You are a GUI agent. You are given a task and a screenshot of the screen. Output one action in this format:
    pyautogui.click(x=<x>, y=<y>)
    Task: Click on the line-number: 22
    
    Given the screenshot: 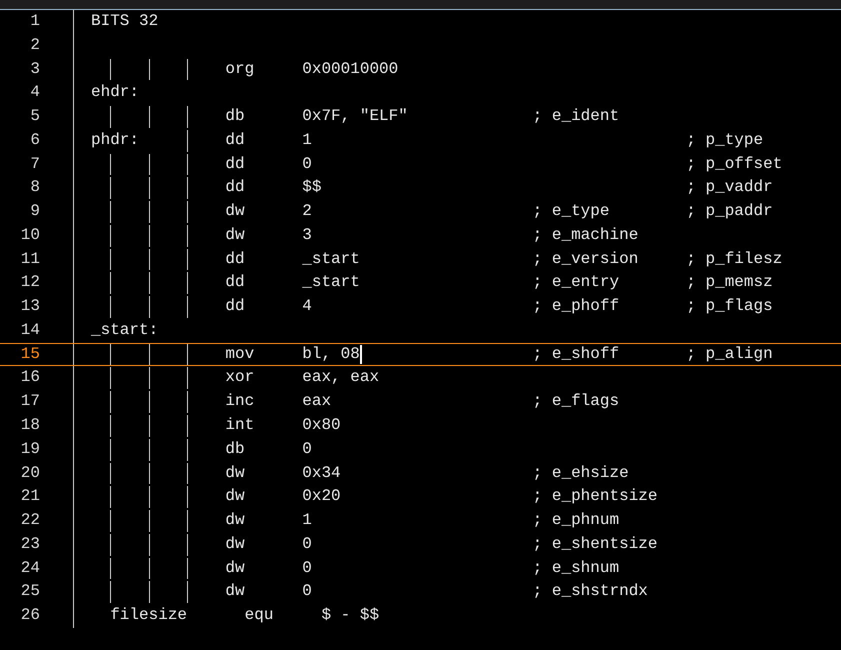 What is the action you would take?
    pyautogui.click(x=30, y=520)
    